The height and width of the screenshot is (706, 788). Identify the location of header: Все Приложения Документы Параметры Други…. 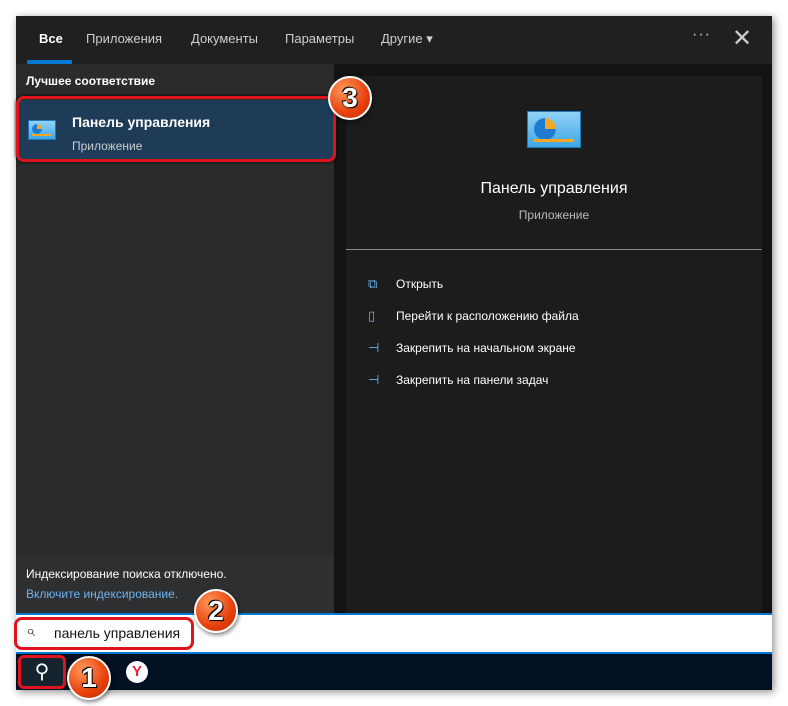
(394, 40).